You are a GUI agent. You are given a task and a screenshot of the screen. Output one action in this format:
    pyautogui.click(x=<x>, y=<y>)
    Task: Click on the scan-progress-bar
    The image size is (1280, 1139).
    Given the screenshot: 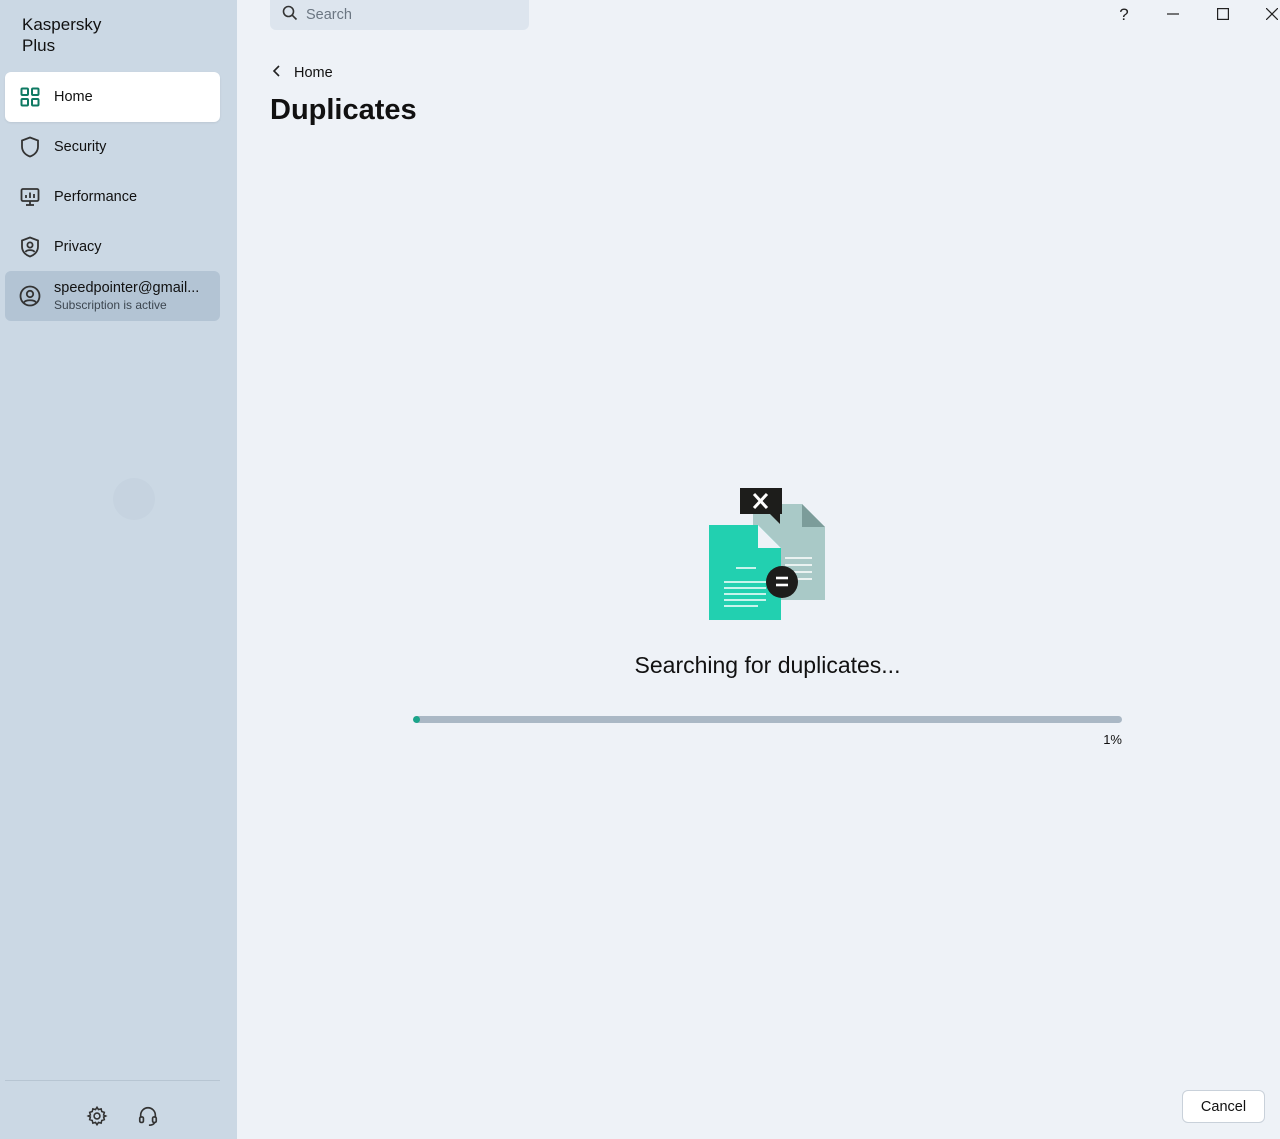 What is the action you would take?
    pyautogui.click(x=767, y=719)
    